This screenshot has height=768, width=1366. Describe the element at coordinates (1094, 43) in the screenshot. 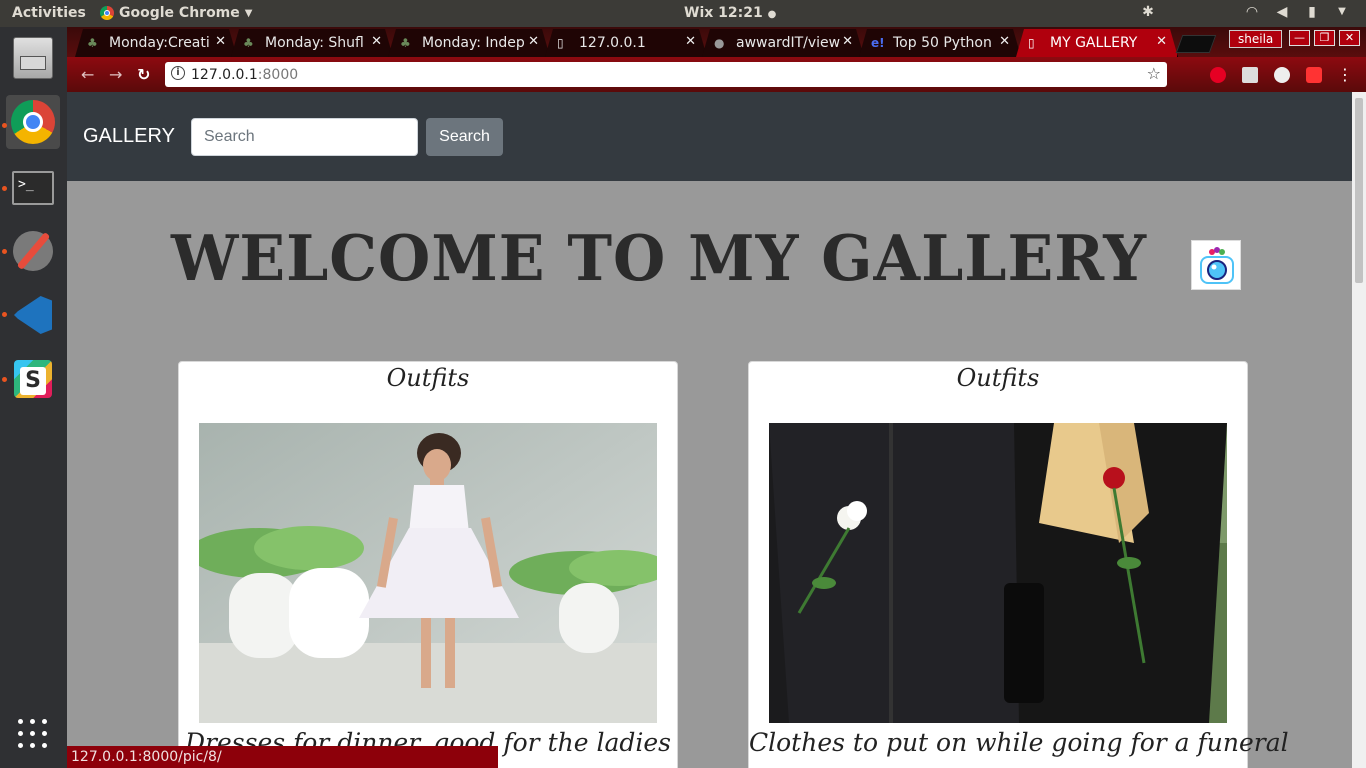

I see `tab-title: MY GALLERY` at that location.